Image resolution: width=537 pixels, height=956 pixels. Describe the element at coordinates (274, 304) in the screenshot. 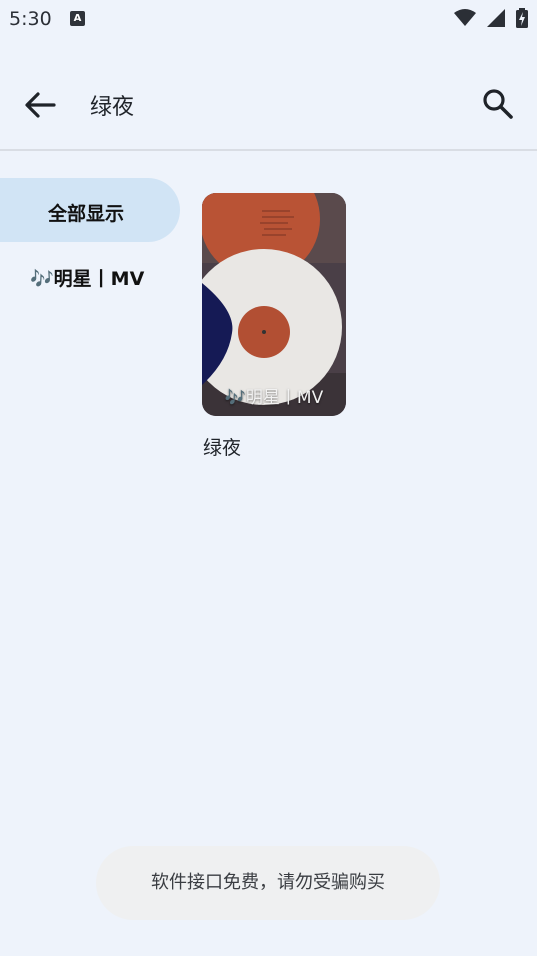

I see `album-card: 🎶明星丨MV` at that location.